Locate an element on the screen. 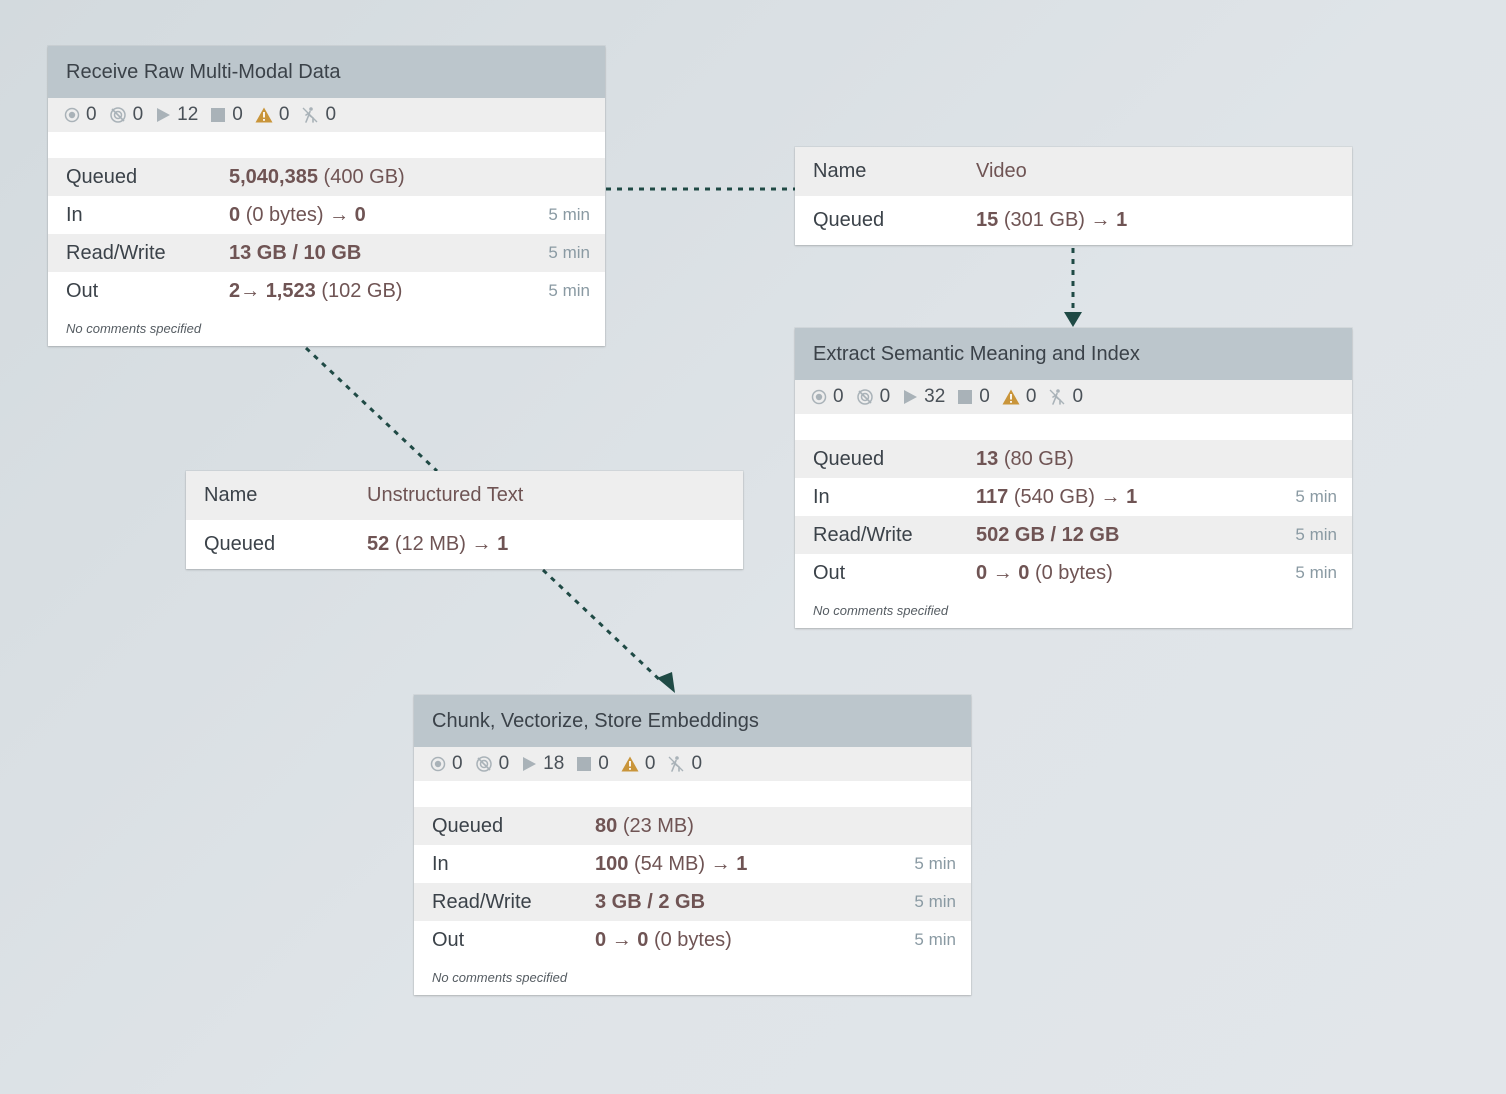 The image size is (1506, 1094). connection-queued-row: Queued 52 (12 MB) → 1 is located at coordinates (464, 544).